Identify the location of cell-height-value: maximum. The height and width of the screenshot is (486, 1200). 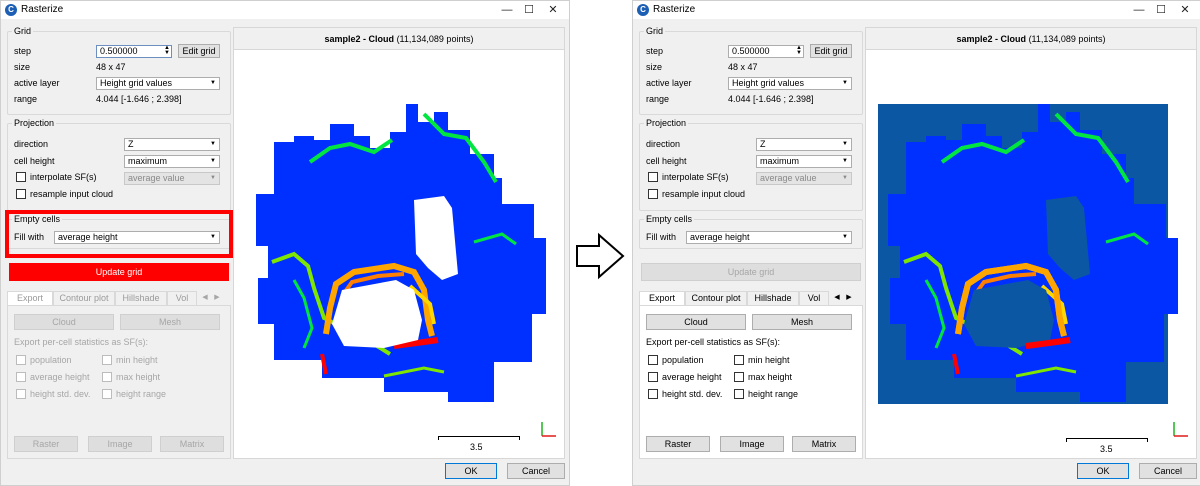
(780, 161).